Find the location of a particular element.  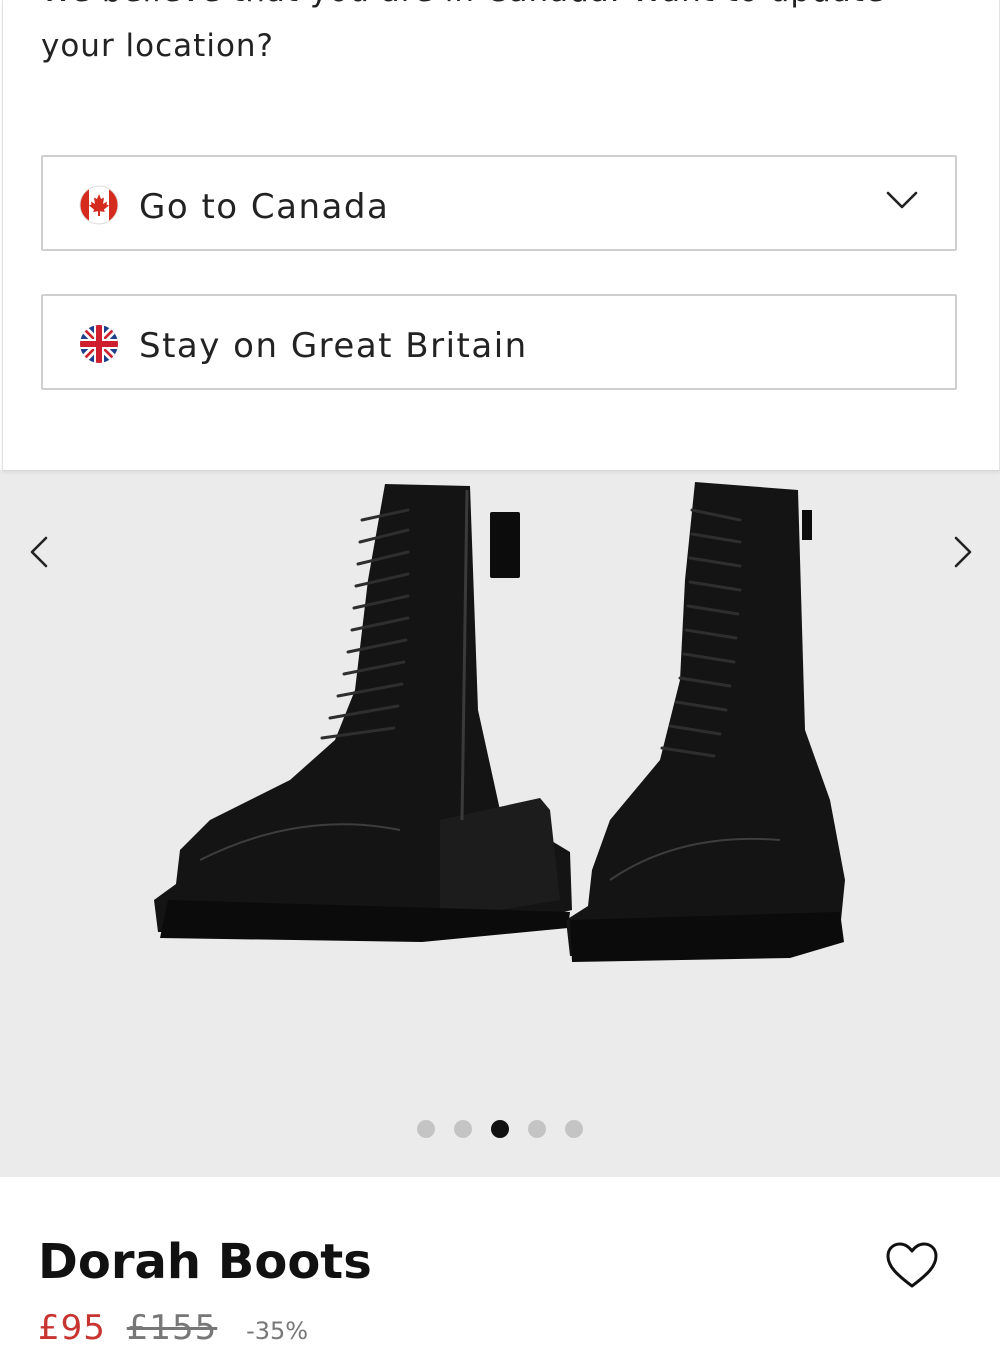

go-to-canada-button: Go to Canada is located at coordinates (499, 203).